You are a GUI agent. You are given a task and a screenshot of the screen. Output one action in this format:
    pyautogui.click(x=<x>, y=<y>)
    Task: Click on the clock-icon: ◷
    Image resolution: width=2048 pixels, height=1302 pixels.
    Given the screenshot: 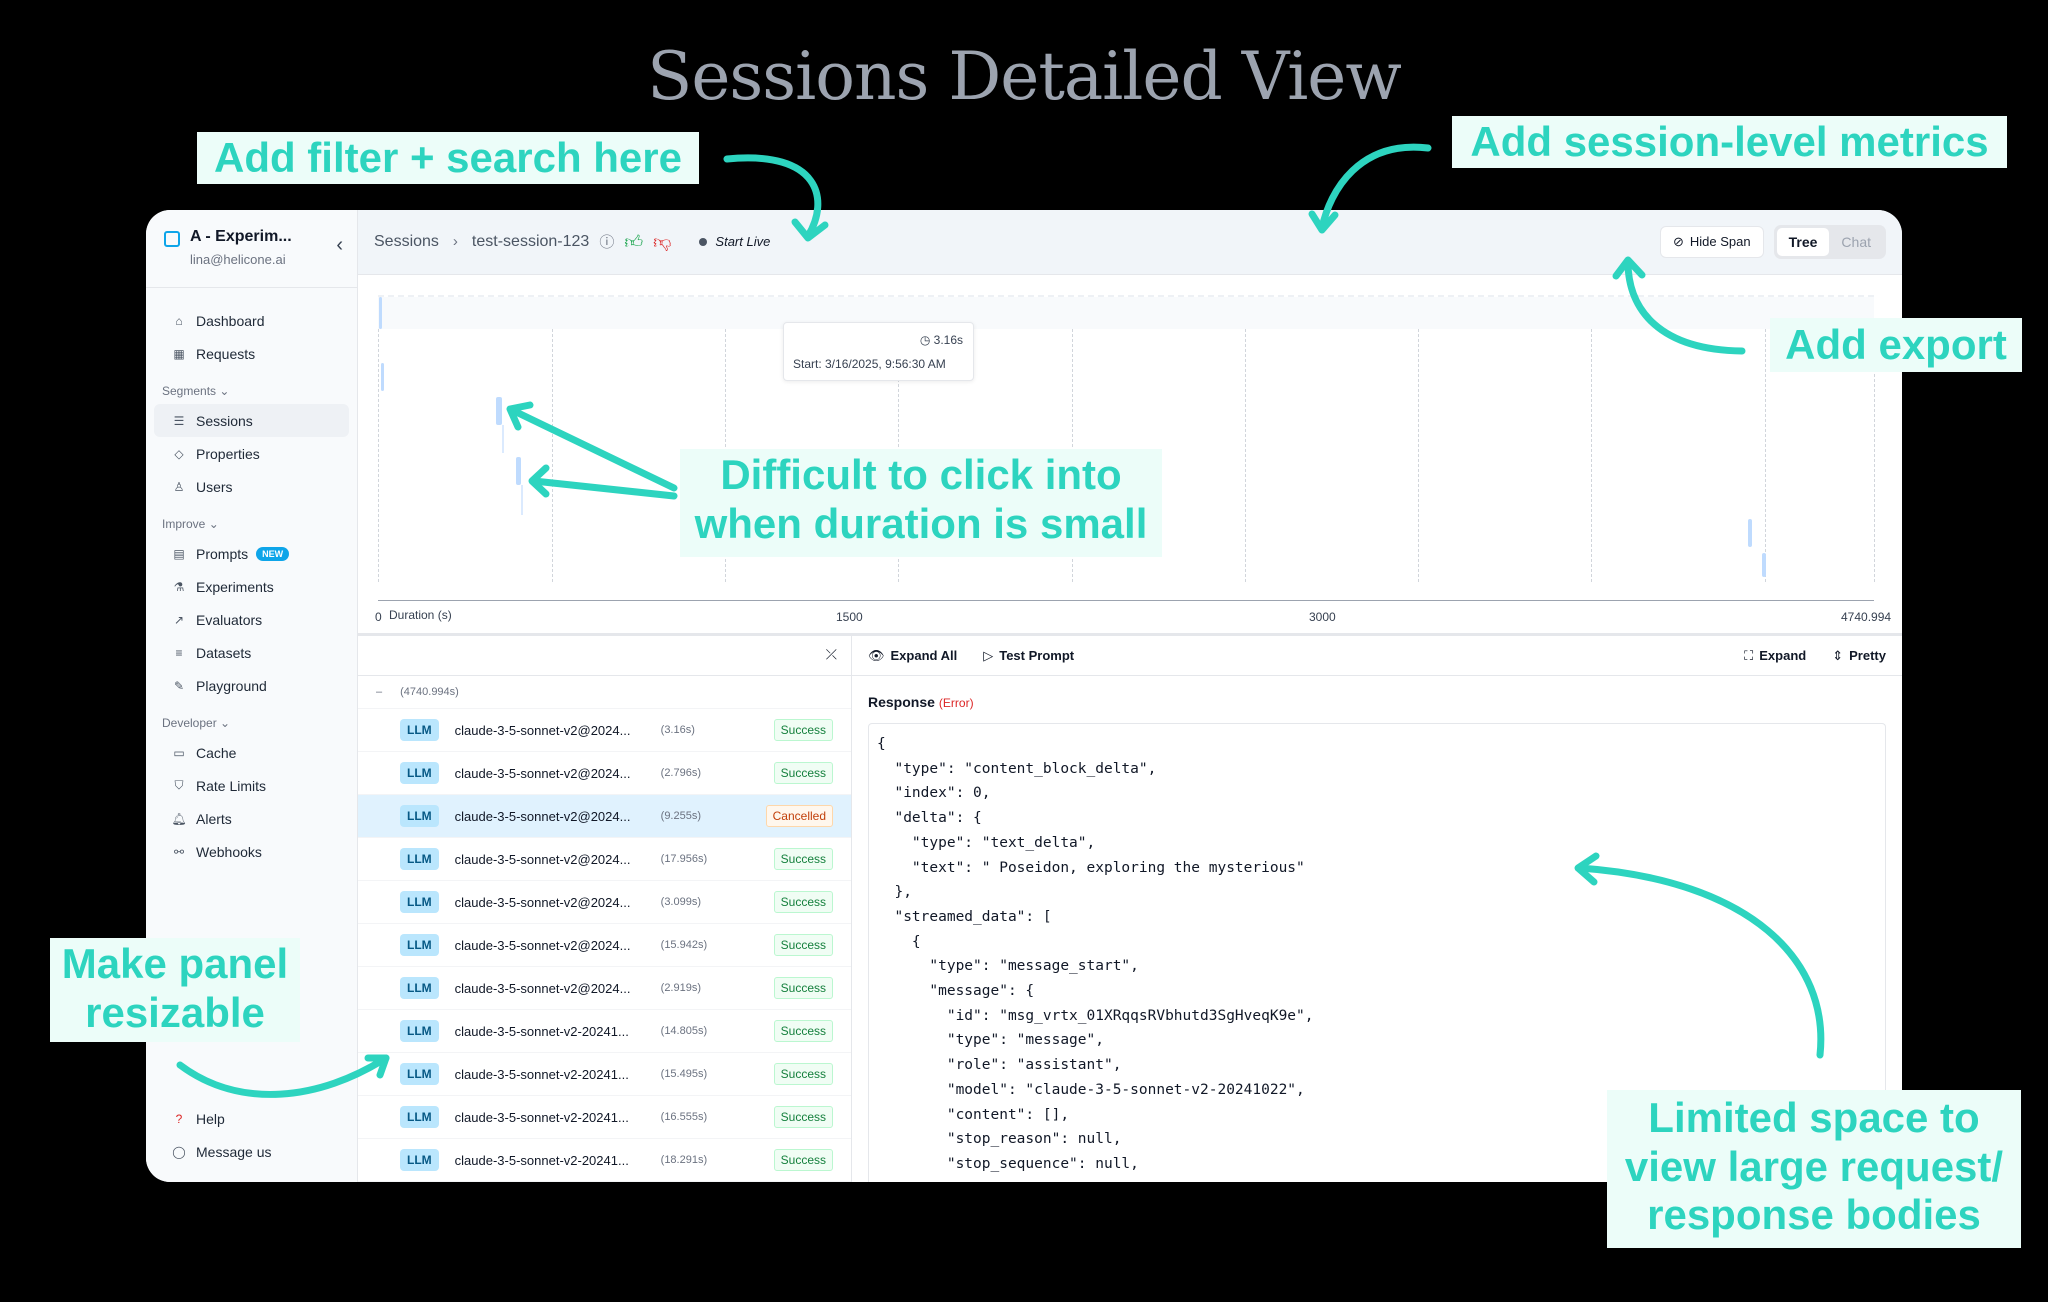 What is the action you would take?
    pyautogui.click(x=925, y=340)
    